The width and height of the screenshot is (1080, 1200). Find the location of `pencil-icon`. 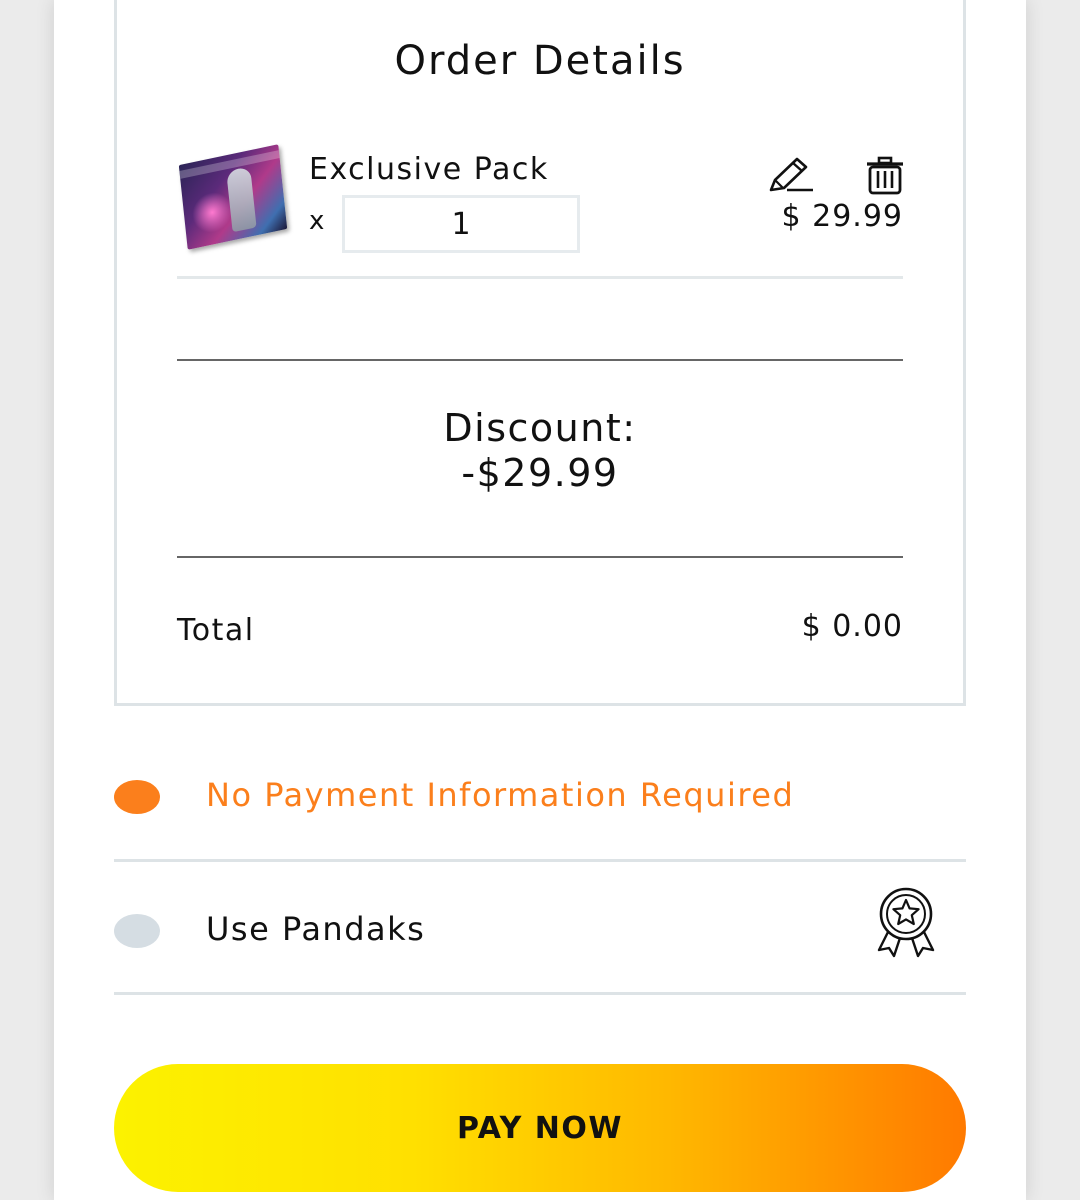

pencil-icon is located at coordinates (791, 176).